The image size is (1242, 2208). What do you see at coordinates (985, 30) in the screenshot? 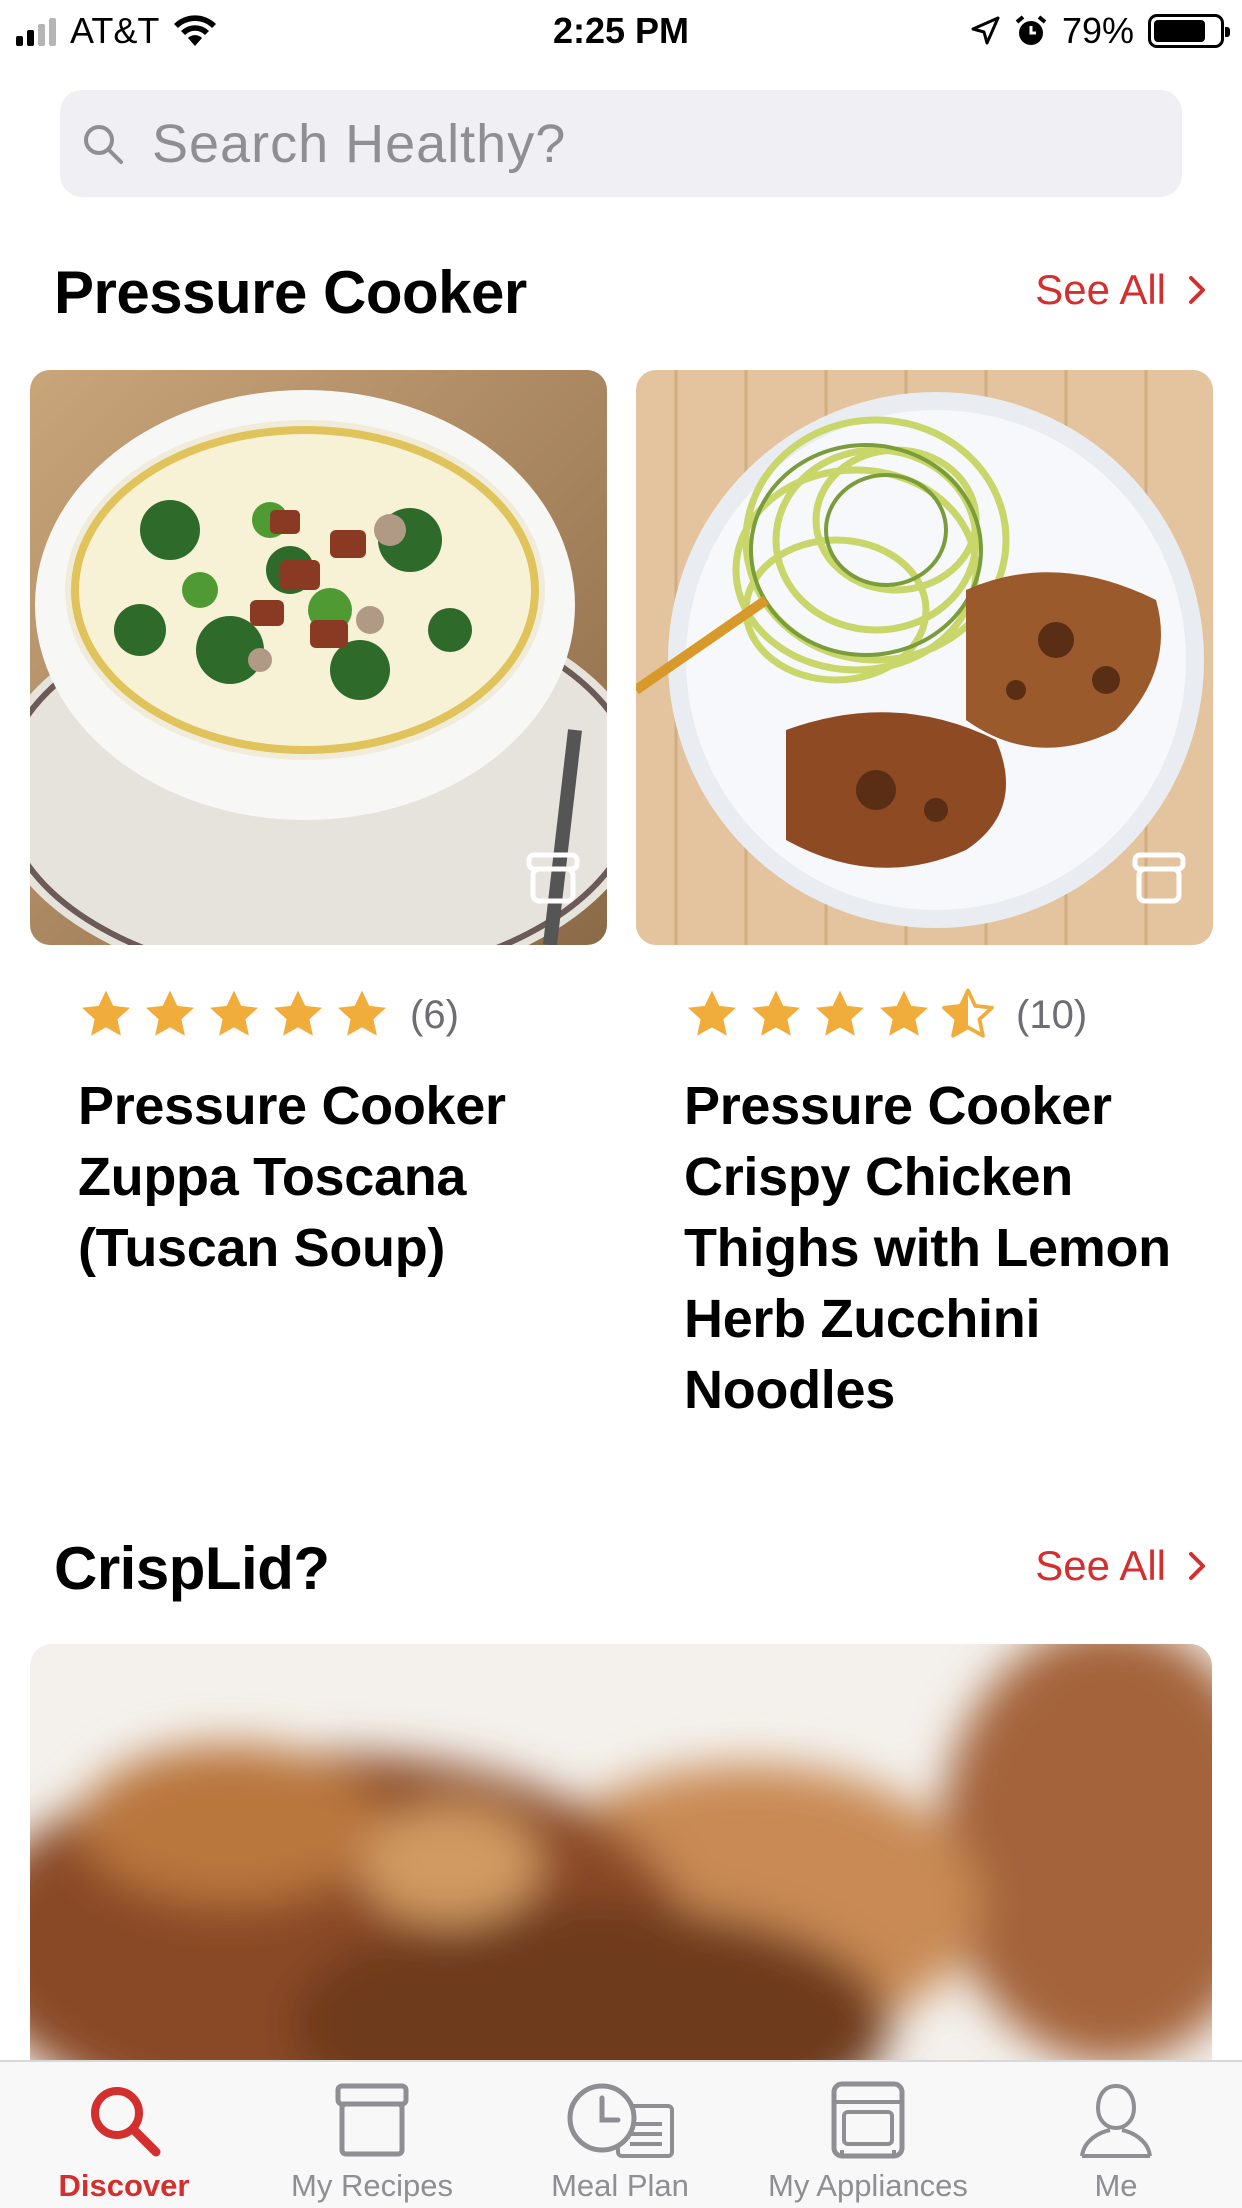
I see `location-icon` at bounding box center [985, 30].